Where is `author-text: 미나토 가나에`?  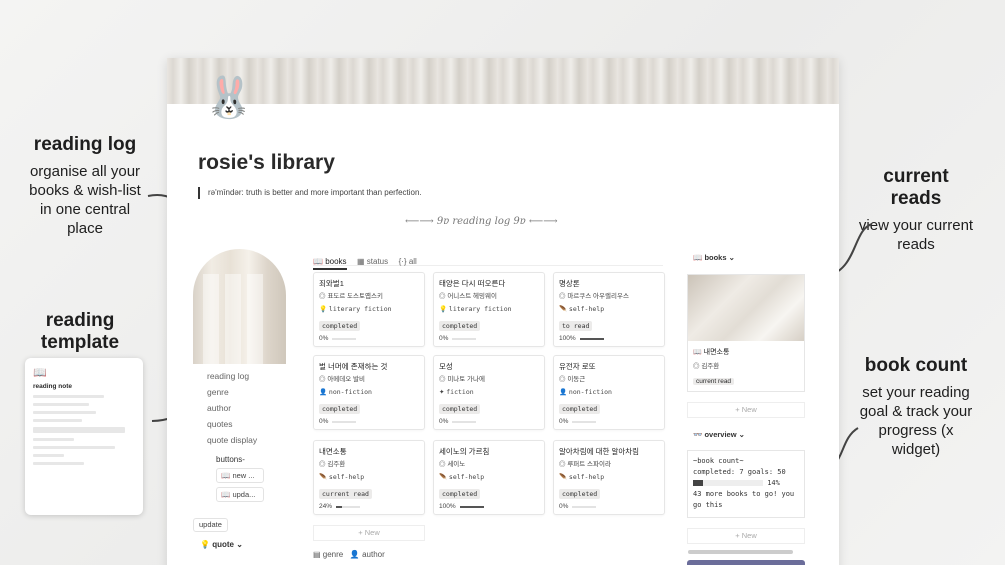 author-text: 미나토 가나에 is located at coordinates (466, 379).